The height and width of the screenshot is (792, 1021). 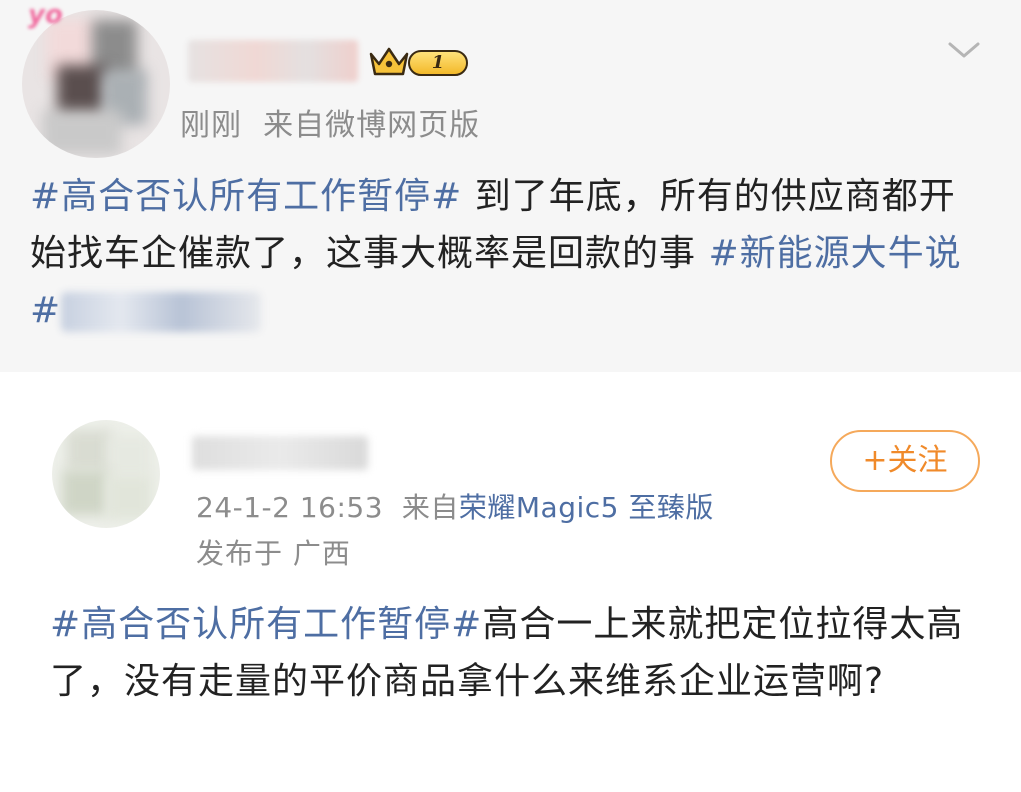 I want to click on post-time: 24-1-2 16:53, so click(x=290, y=507).